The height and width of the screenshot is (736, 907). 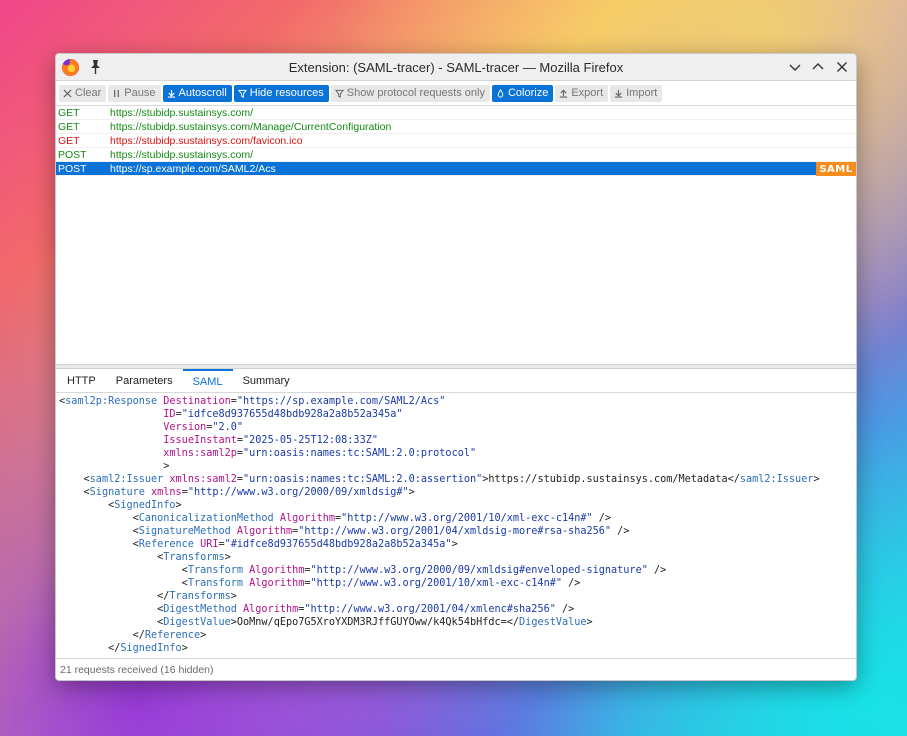 I want to click on xml-line: </Reference>, so click(x=133, y=635).